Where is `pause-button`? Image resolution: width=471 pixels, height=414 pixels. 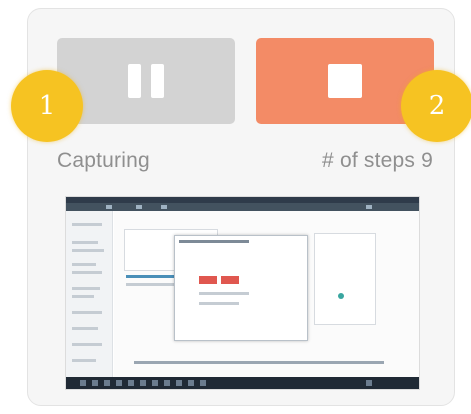 pause-button is located at coordinates (146, 81).